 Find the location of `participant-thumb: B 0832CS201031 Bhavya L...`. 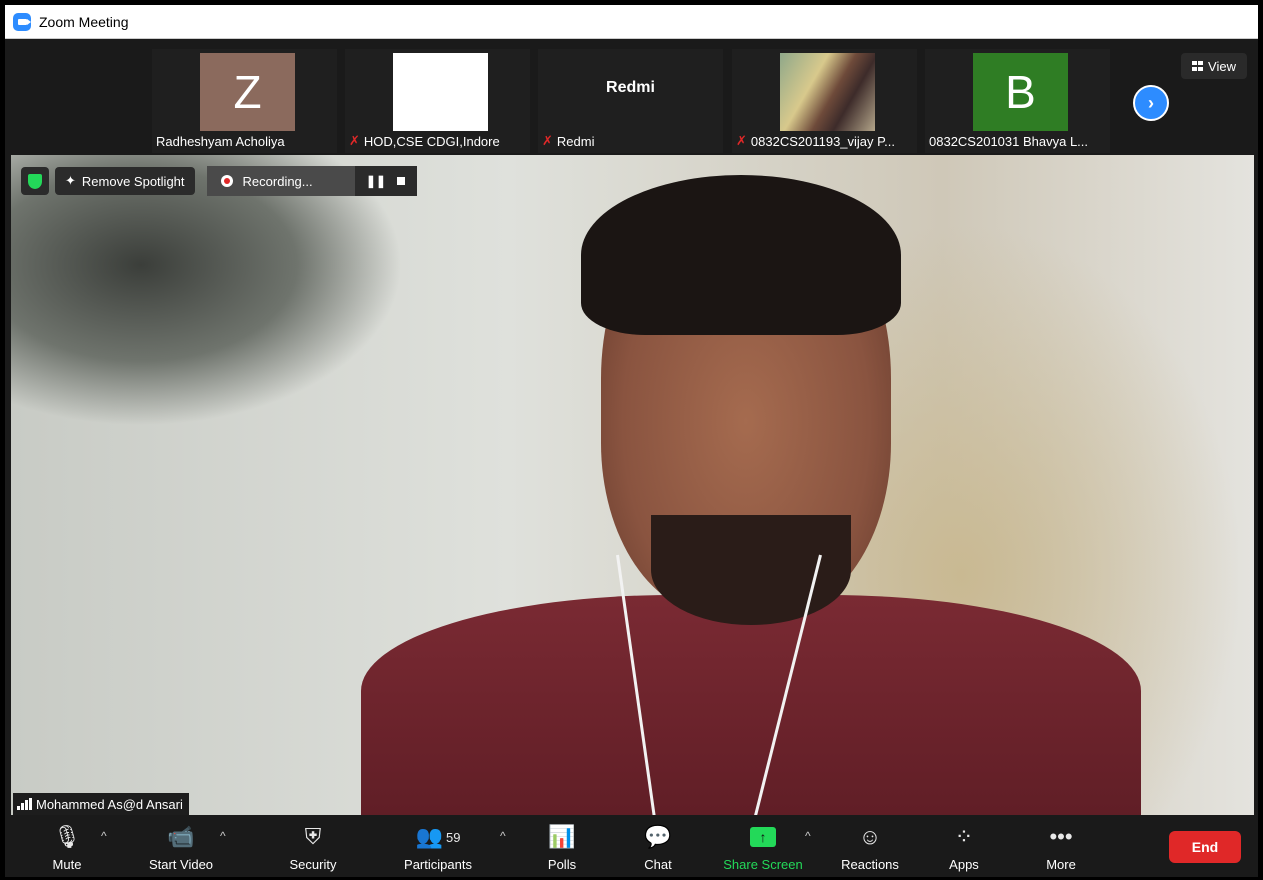

participant-thumb: B 0832CS201031 Bhavya L... is located at coordinates (1017, 101).